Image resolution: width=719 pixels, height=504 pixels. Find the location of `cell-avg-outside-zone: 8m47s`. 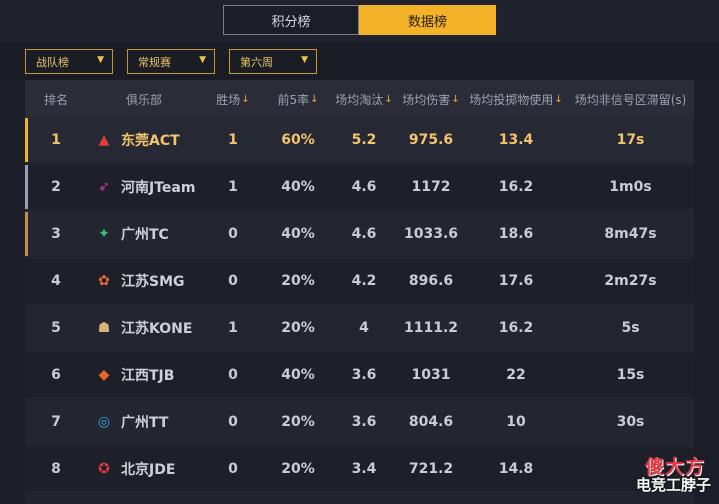

cell-avg-outside-zone: 8m47s is located at coordinates (630, 234).